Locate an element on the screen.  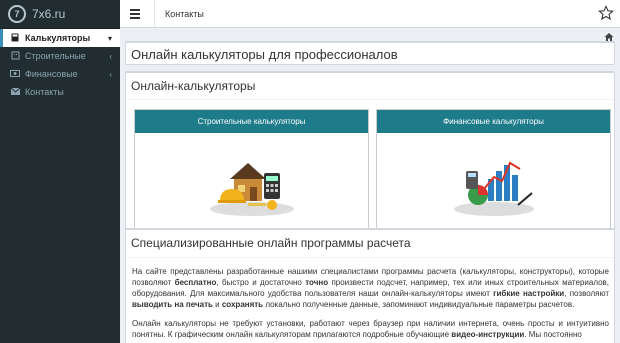
page-title-box: Онлайн калькуляторы для профессионалов is located at coordinates (370, 53).